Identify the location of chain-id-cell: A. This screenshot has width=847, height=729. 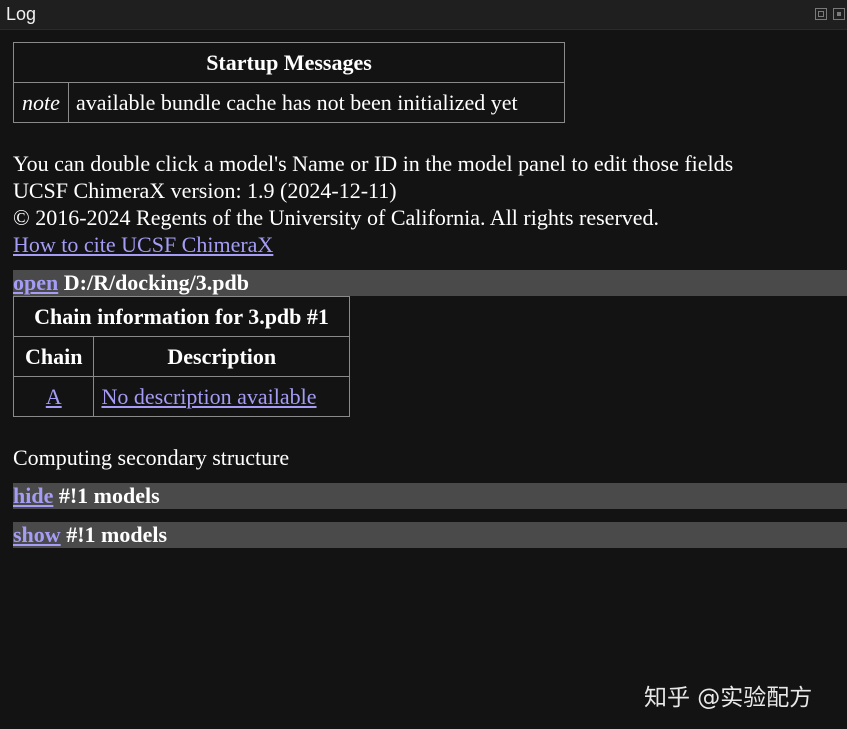
(53, 396).